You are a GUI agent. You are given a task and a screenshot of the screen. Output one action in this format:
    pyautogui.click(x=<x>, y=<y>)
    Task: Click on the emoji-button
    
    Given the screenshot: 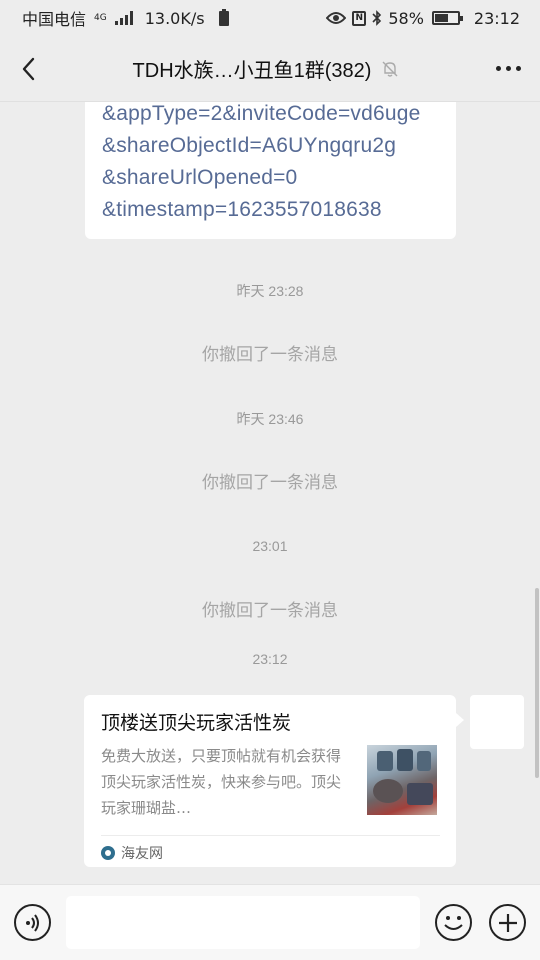 What is the action you would take?
    pyautogui.click(x=453, y=922)
    